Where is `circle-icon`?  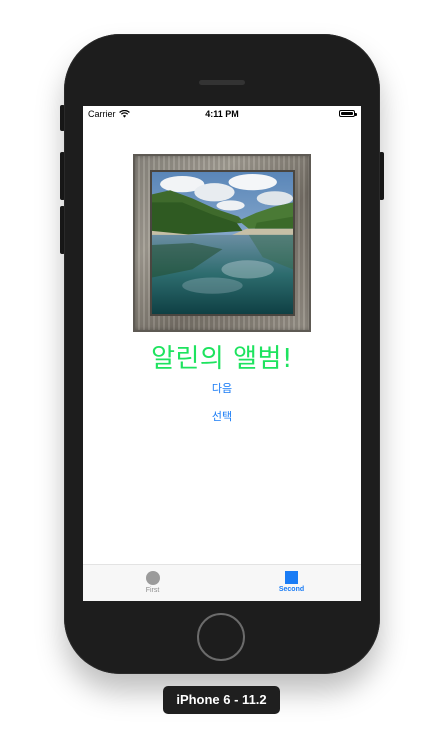
circle-icon is located at coordinates (152, 578).